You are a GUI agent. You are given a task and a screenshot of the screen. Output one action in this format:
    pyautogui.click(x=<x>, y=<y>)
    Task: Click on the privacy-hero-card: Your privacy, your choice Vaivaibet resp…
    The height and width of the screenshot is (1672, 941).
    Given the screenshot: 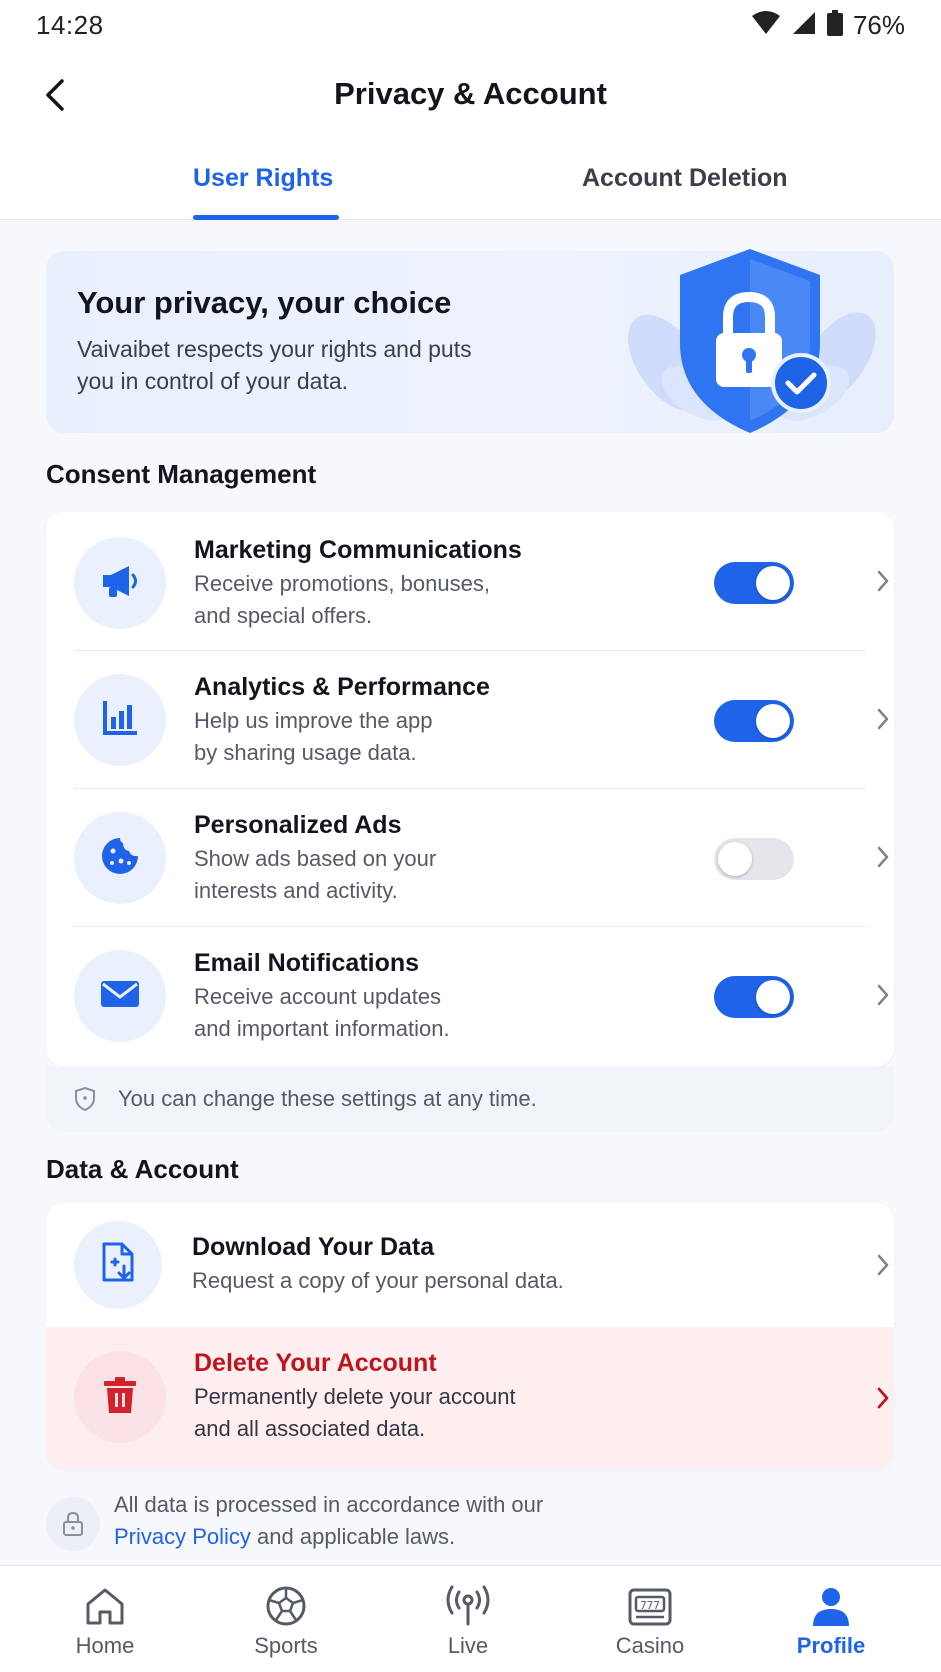 What is the action you would take?
    pyautogui.click(x=470, y=341)
    